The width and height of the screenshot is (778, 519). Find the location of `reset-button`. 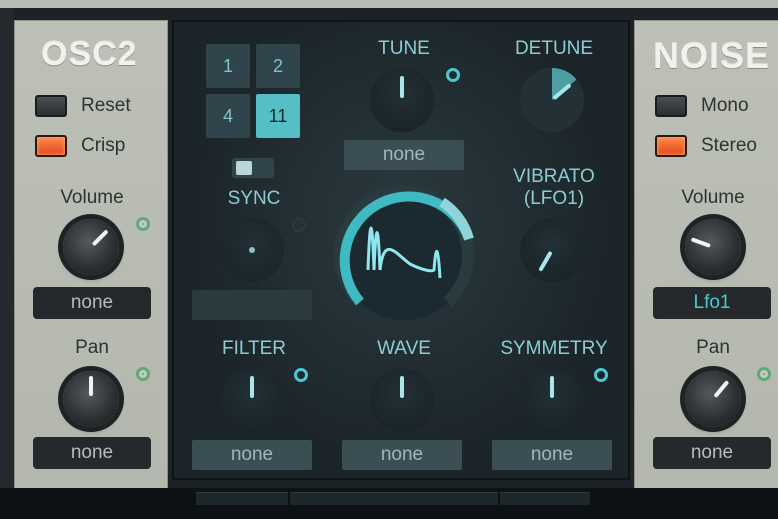

reset-button is located at coordinates (51, 106).